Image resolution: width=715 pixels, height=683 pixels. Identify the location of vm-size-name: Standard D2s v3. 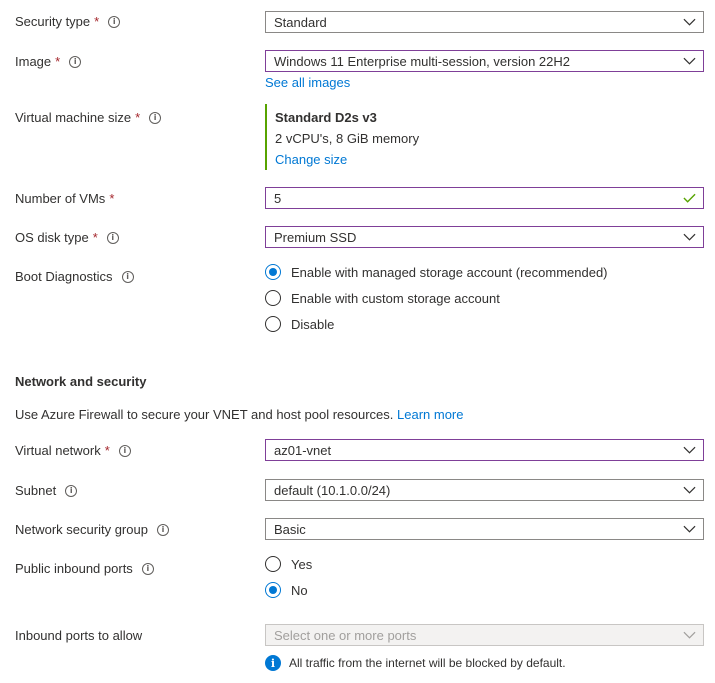
(326, 117).